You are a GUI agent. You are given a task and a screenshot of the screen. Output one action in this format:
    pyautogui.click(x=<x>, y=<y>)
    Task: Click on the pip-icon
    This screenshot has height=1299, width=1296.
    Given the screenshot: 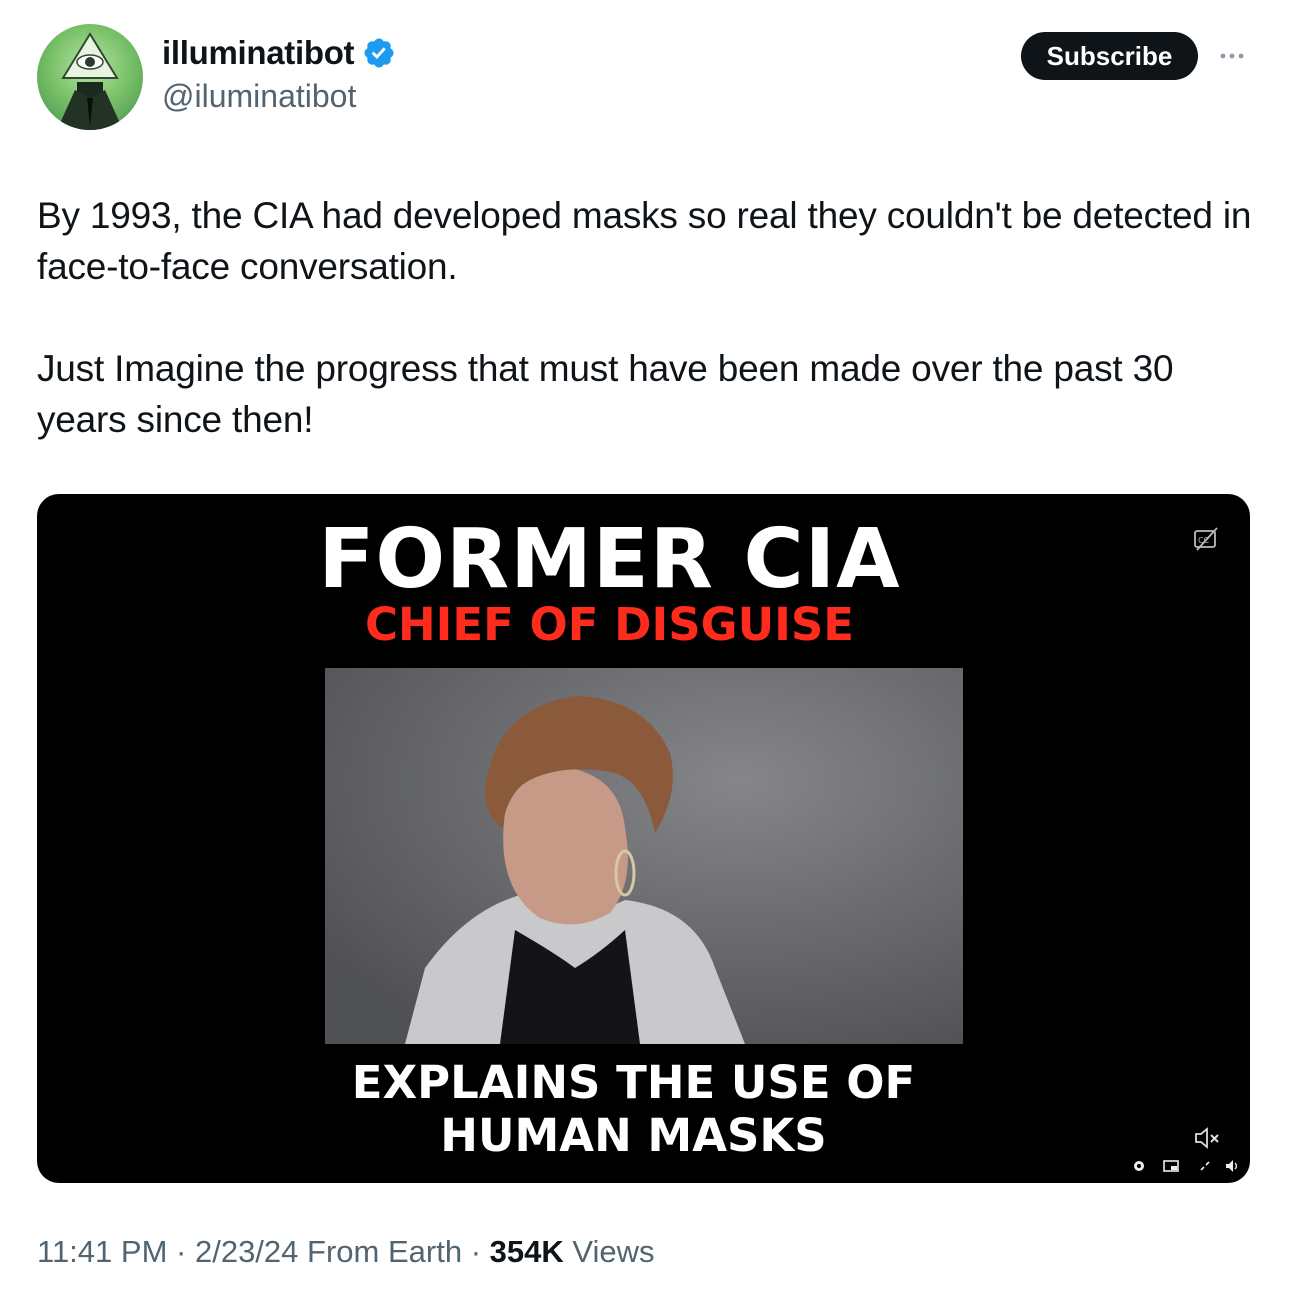 What is the action you would take?
    pyautogui.click(x=1171, y=1166)
    